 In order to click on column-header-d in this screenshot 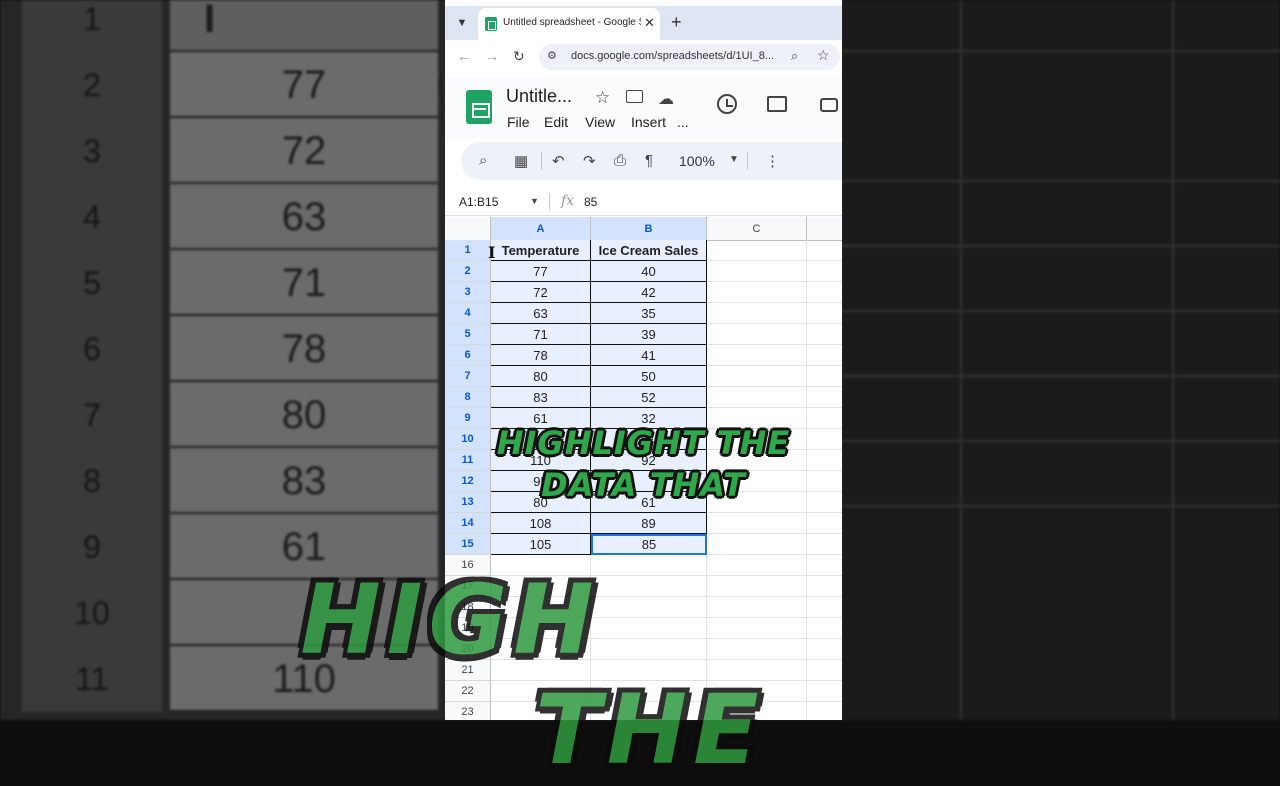, I will do `click(824, 229)`.